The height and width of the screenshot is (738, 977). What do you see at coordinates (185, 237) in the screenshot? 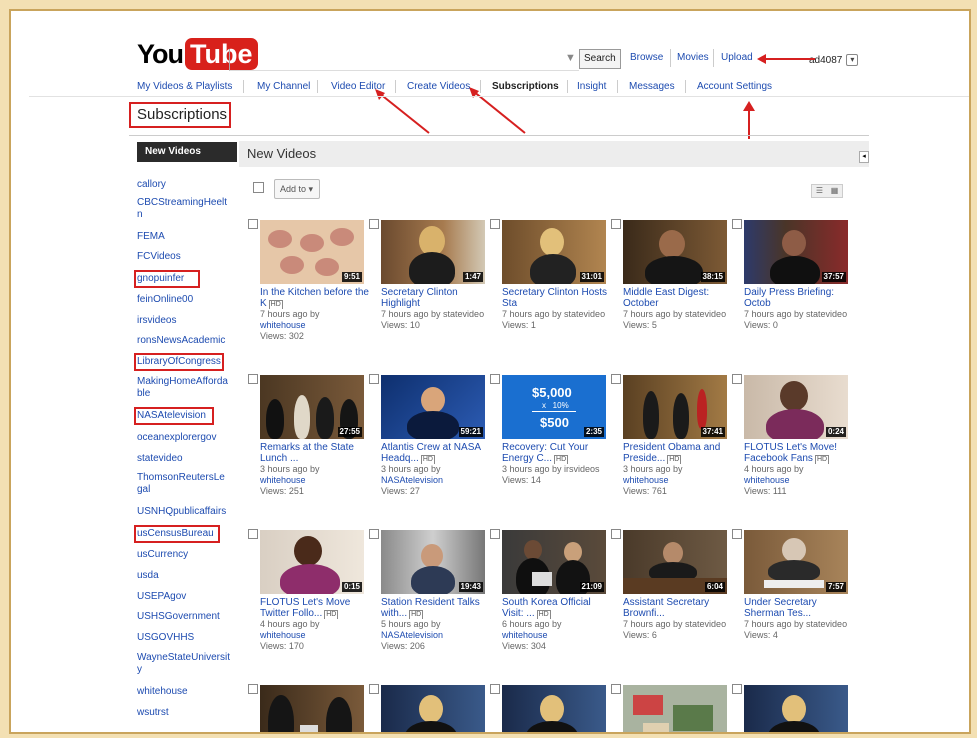
I see `sidebar-item-fema: FEMA` at bounding box center [185, 237].